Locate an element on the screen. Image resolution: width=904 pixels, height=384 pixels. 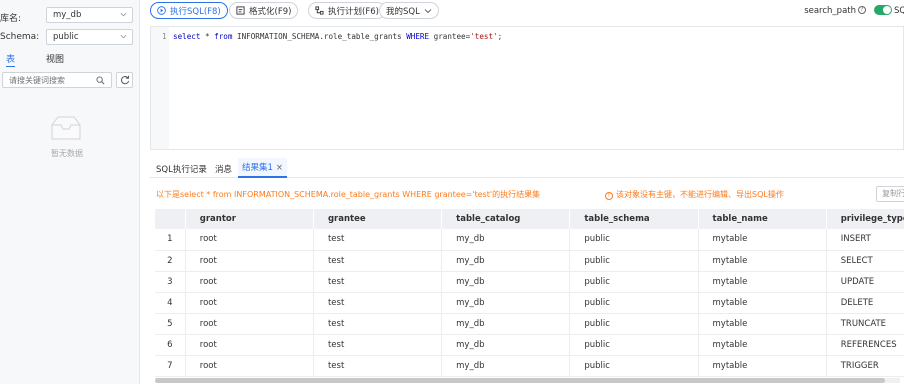
table-cell: TRIGGER is located at coordinates (865, 366).